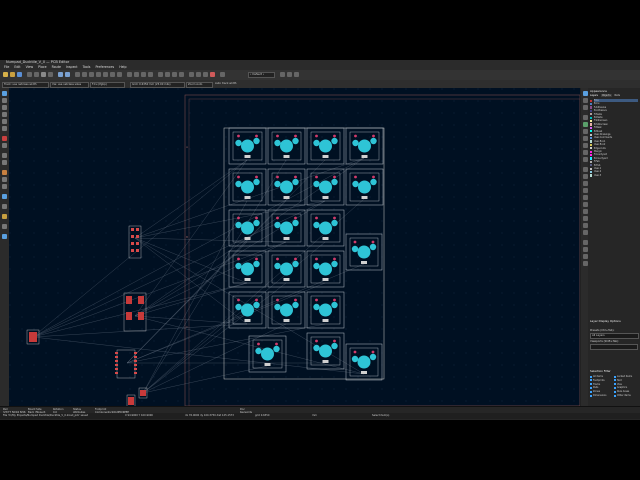 This screenshot has width=640, height=480. What do you see at coordinates (4, 114) in the screenshot?
I see `units-inch-icon` at bounding box center [4, 114].